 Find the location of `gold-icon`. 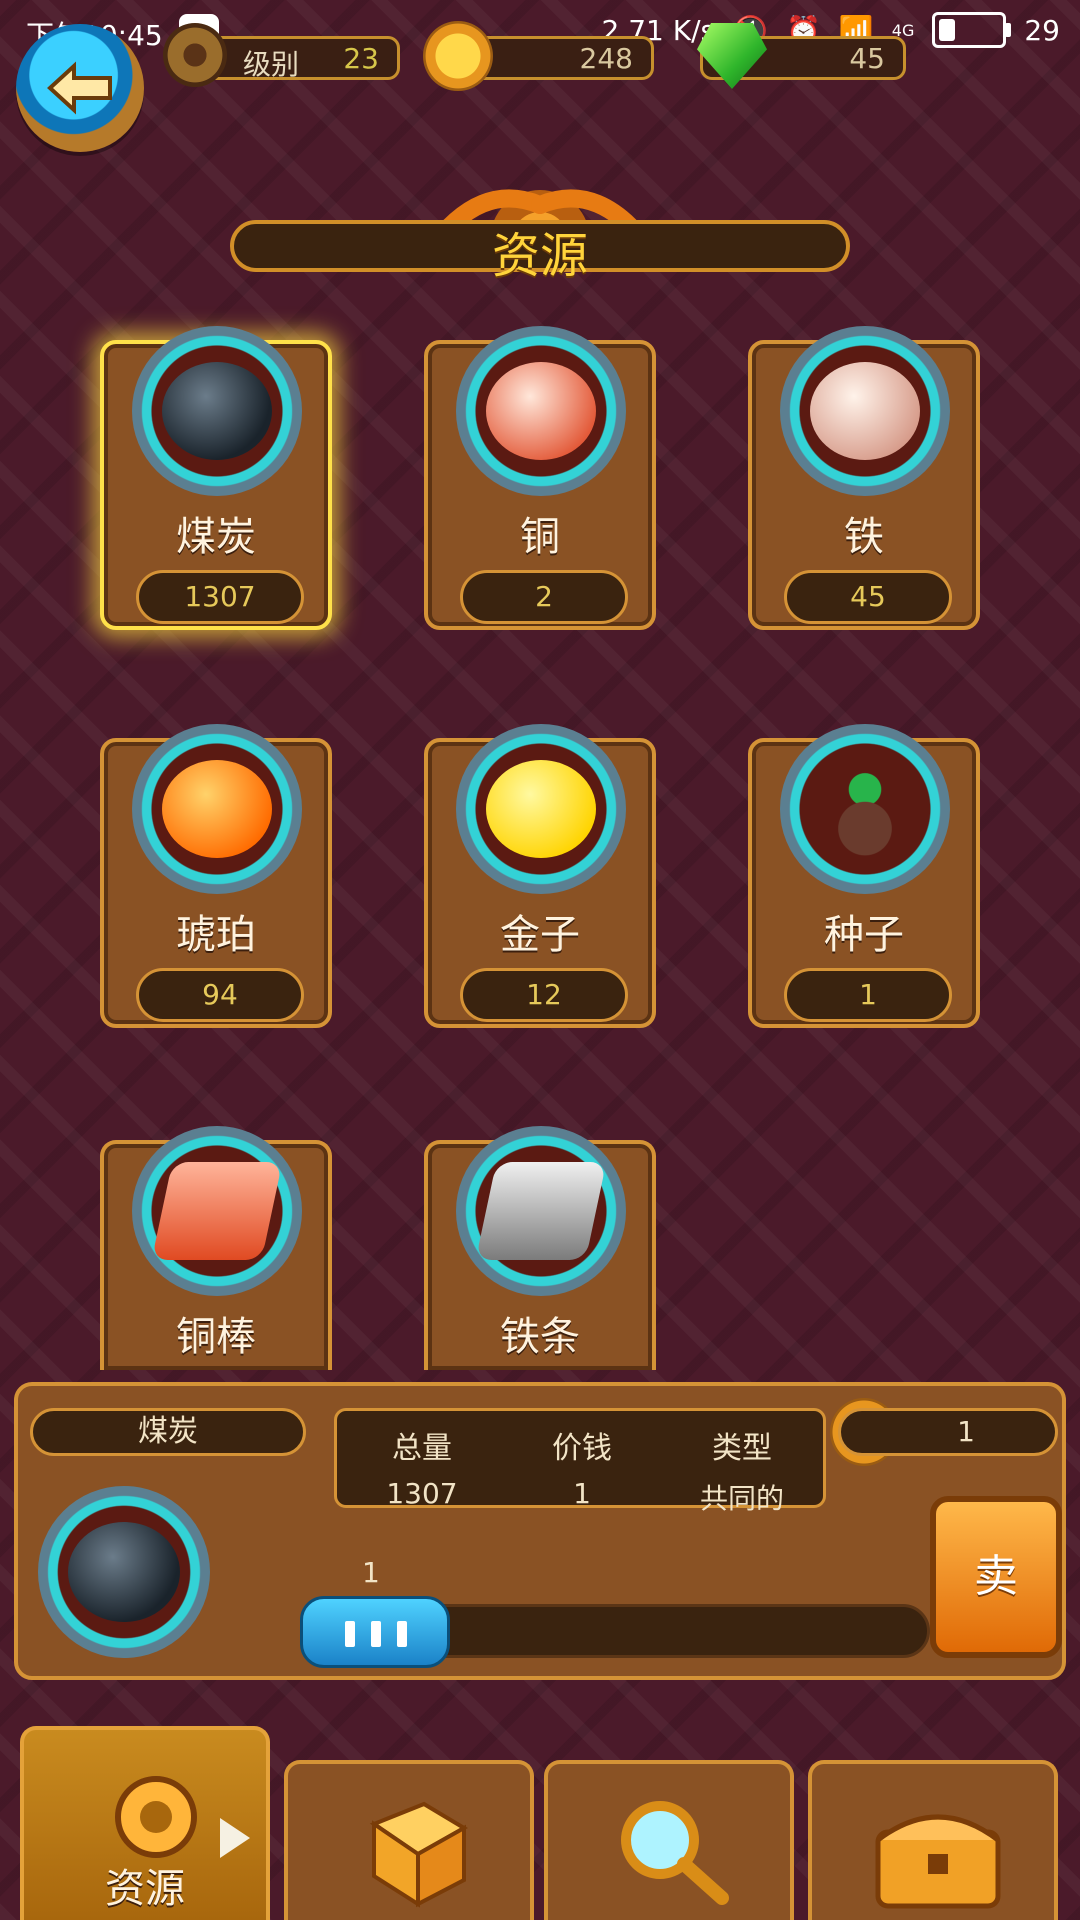

gold-icon is located at coordinates (541, 809).